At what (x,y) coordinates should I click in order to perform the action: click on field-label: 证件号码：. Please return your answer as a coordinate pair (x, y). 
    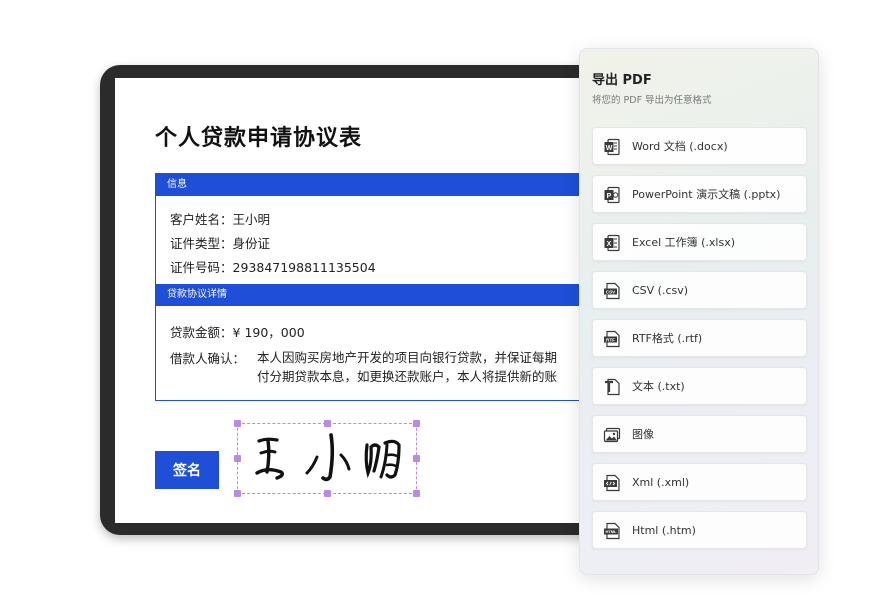
    Looking at the image, I should click on (201, 267).